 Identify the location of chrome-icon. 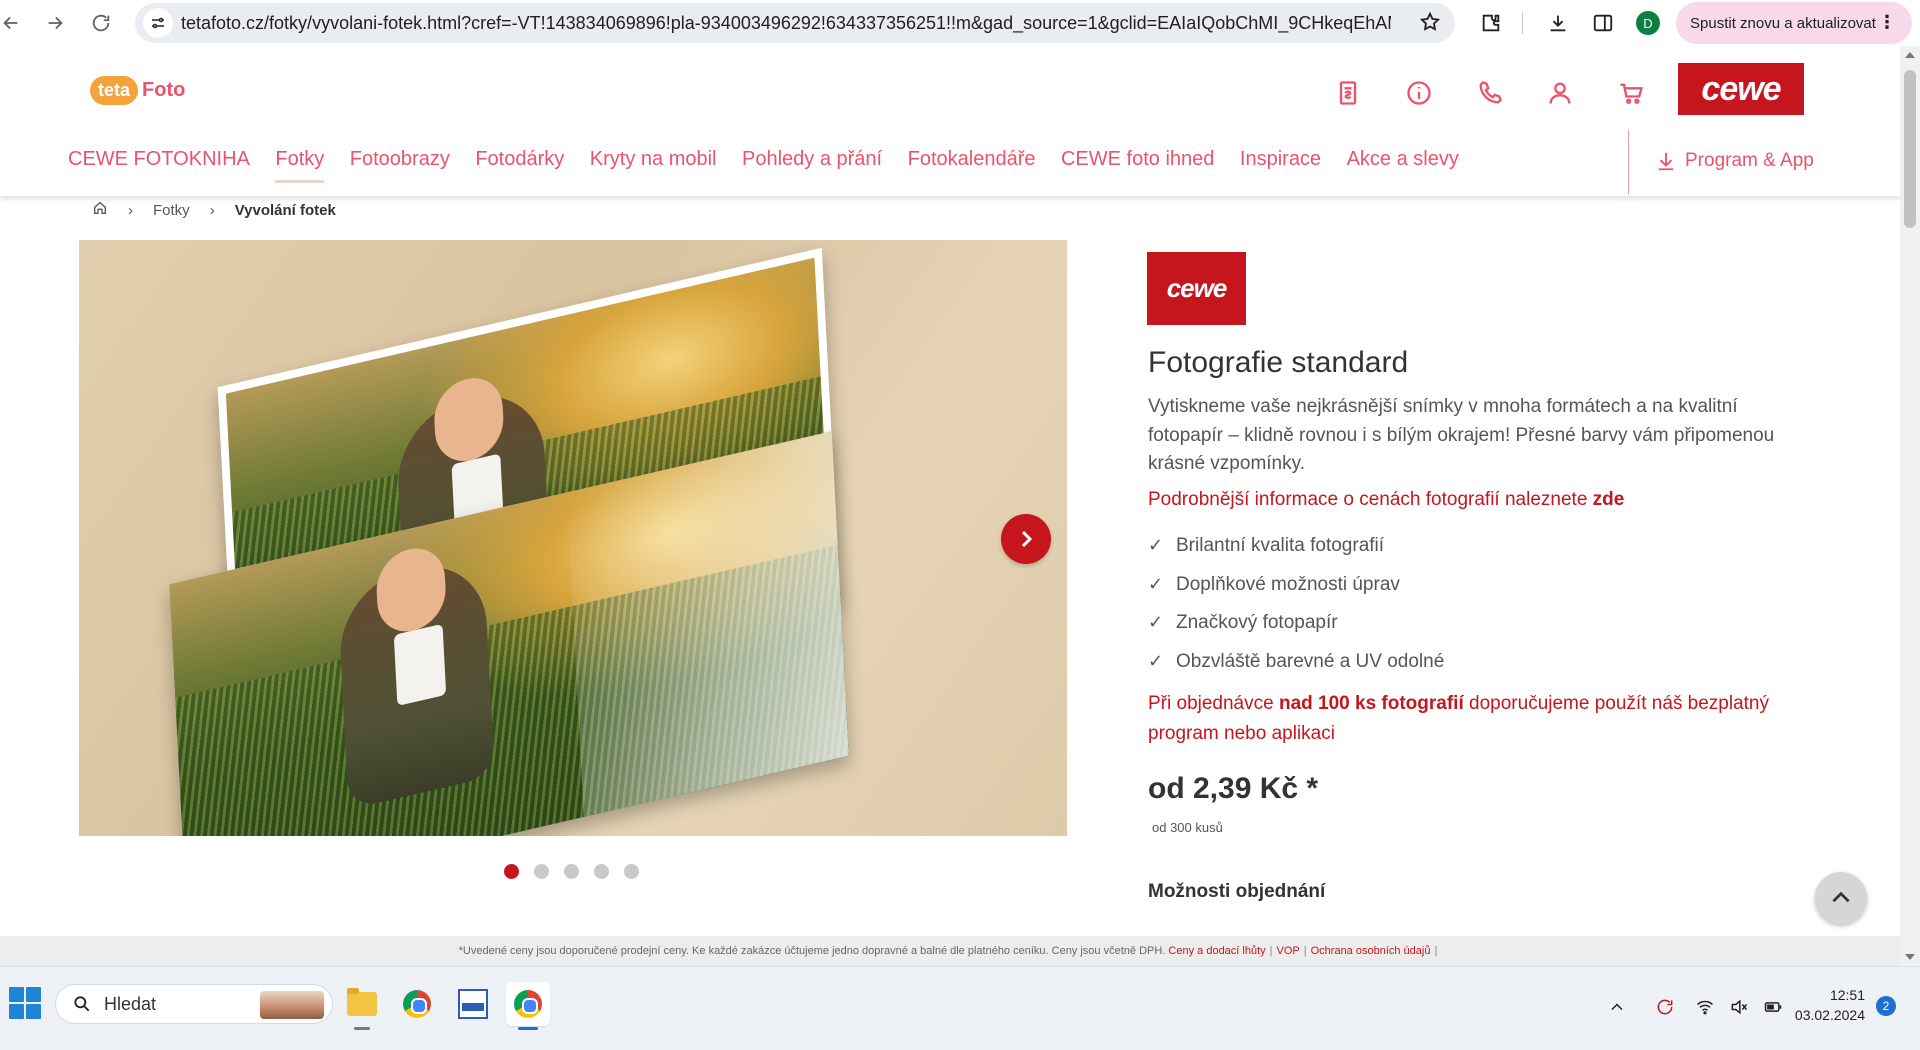
(417, 1004).